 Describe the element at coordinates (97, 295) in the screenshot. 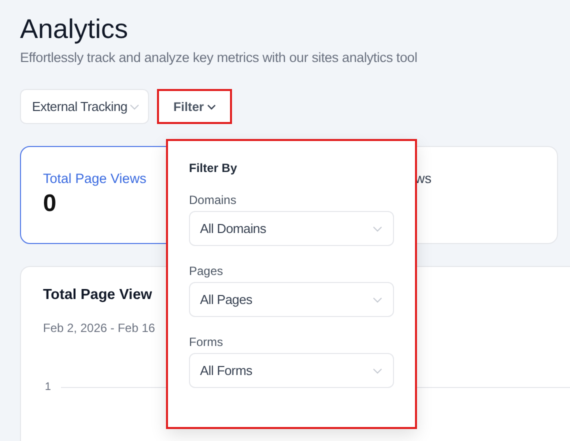

I see `chart-title: Total Page View` at that location.